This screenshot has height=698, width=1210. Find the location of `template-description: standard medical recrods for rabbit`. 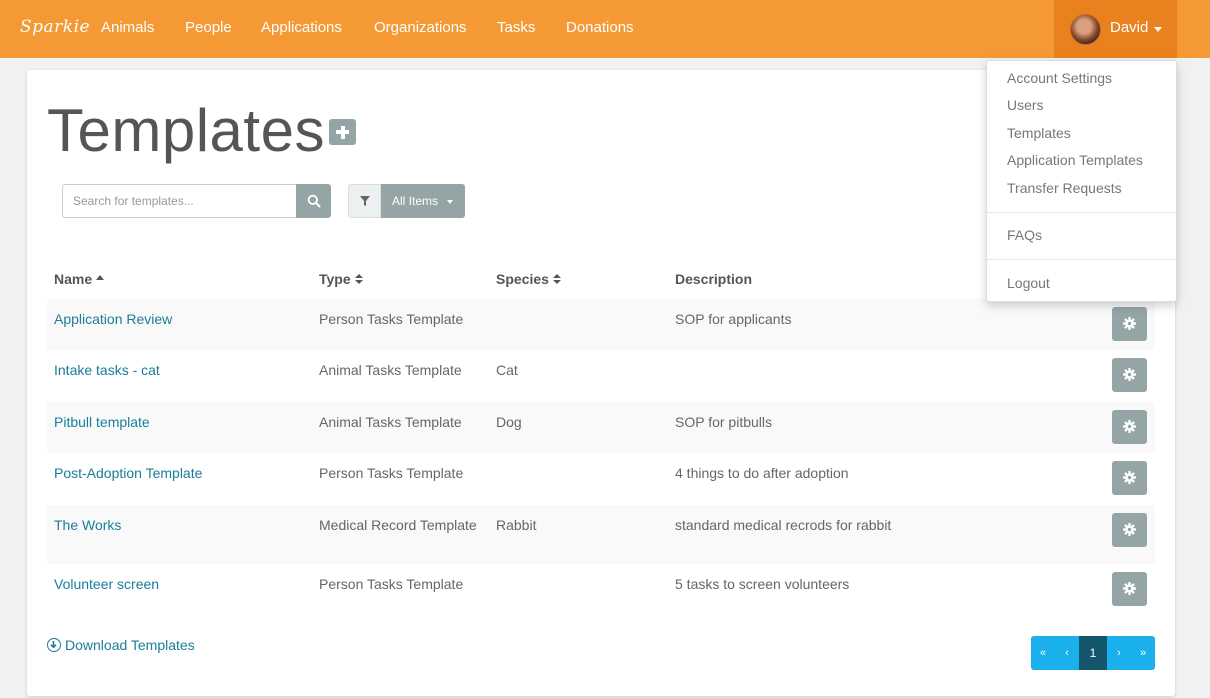

template-description: standard medical recrods for rabbit is located at coordinates (783, 525).